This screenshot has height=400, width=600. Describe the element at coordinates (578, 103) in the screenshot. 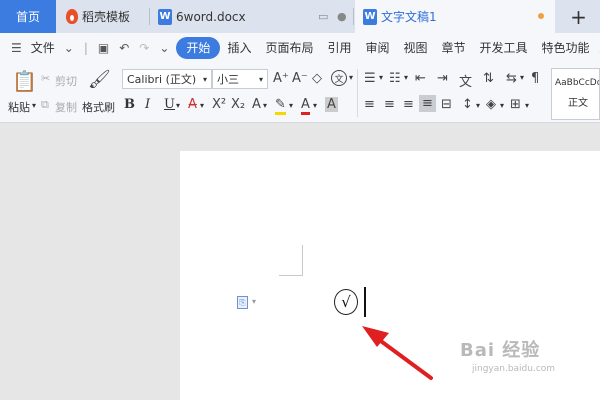

I see `style-name: 正文` at that location.